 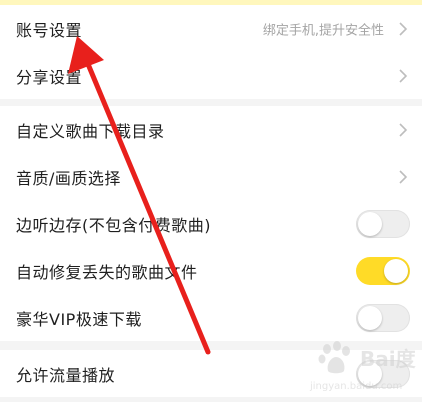 I want to click on share-settings-label: 分享设置, so click(x=49, y=77).